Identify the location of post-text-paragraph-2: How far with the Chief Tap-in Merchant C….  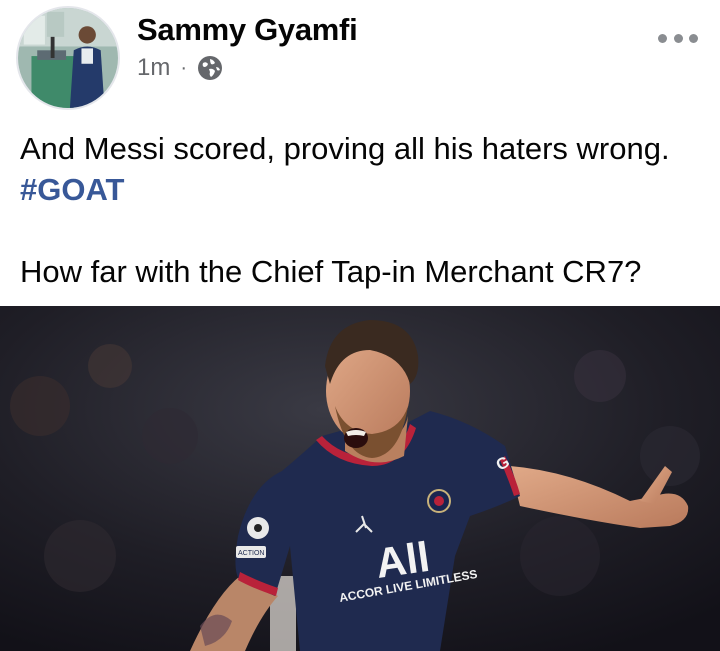
(331, 271).